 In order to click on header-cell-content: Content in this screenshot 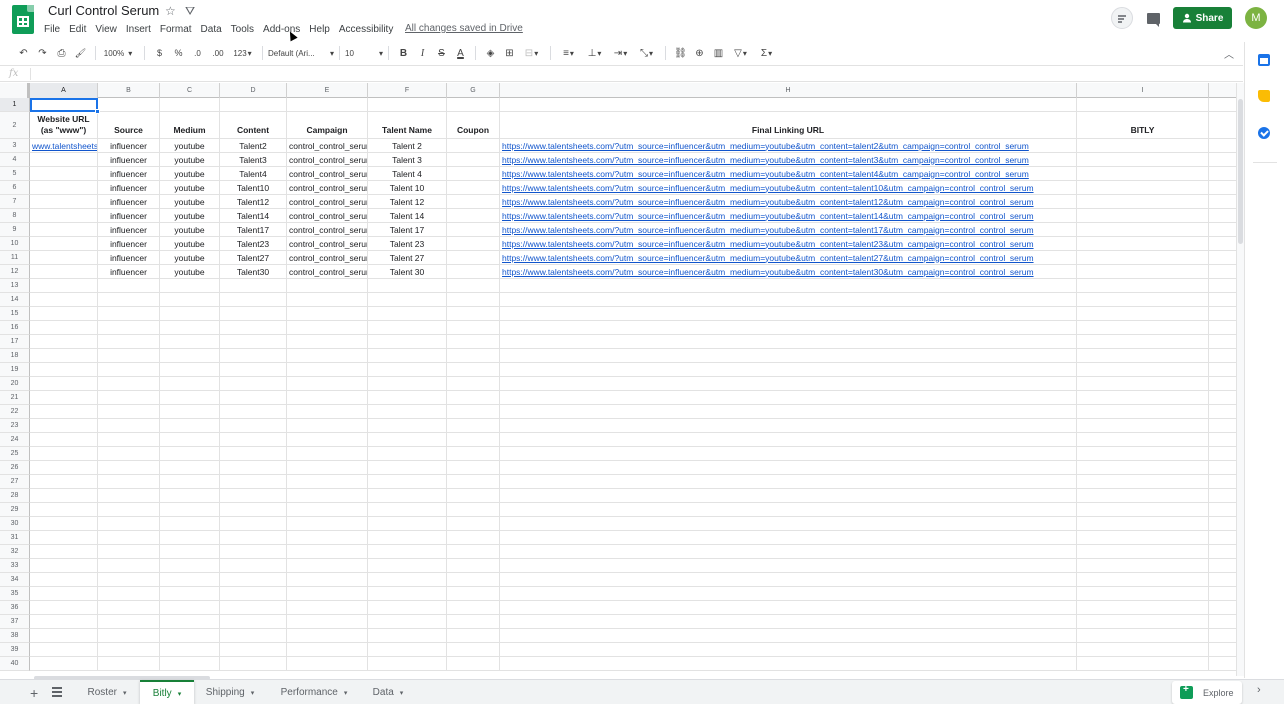, I will do `click(253, 125)`.